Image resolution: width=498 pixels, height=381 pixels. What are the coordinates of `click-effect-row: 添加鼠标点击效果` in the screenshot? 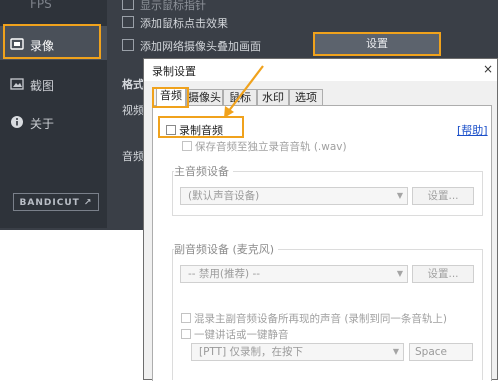 It's located at (175, 23).